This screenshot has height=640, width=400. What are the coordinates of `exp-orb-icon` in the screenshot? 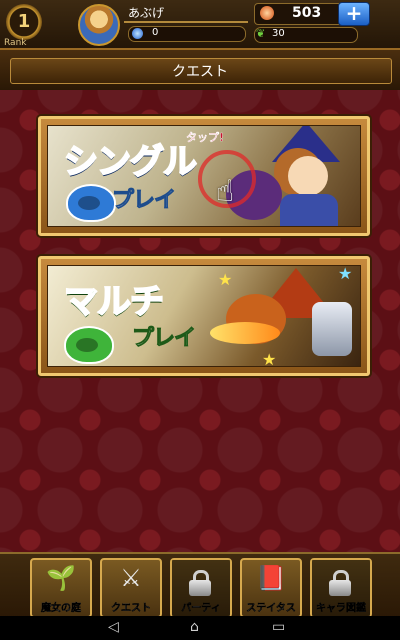 It's located at (137, 33).